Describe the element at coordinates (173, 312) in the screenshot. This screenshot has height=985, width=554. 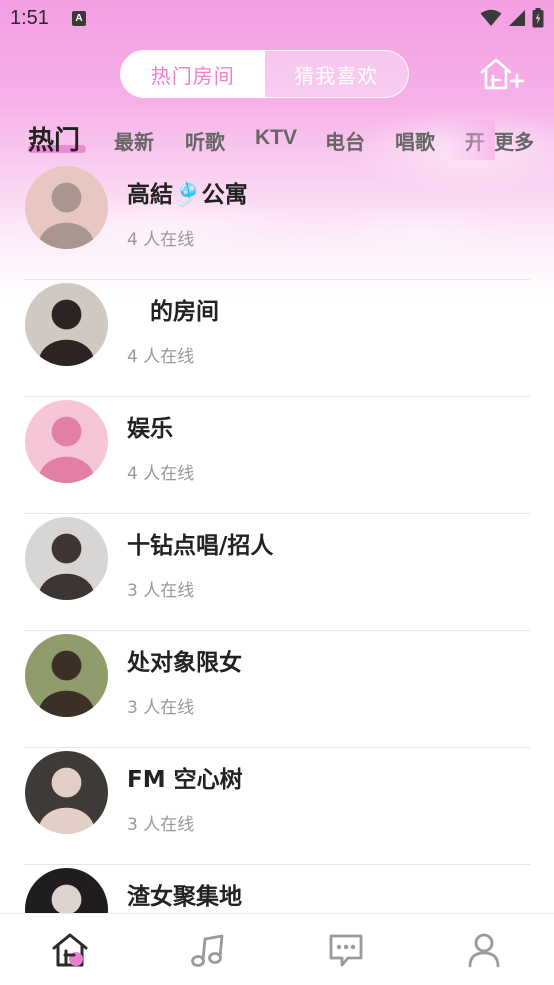
I see `room-name: 的房间` at that location.